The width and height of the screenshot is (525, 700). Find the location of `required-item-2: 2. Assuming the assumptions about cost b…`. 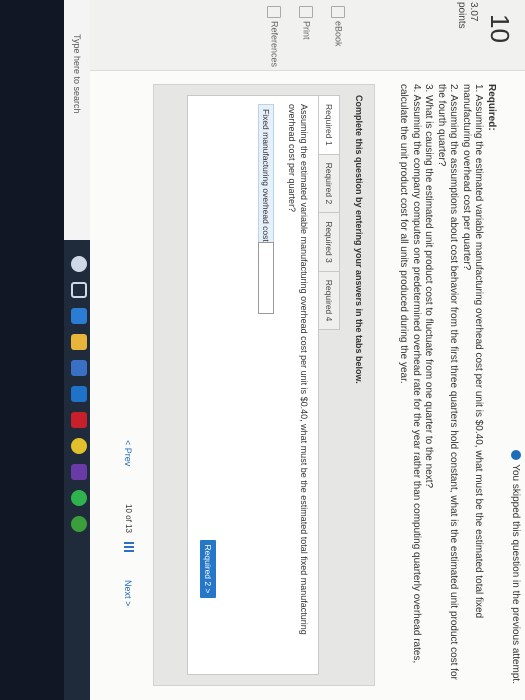

required-item-2: 2. Assuming the assumptions about cost b… is located at coordinates (448, 382).